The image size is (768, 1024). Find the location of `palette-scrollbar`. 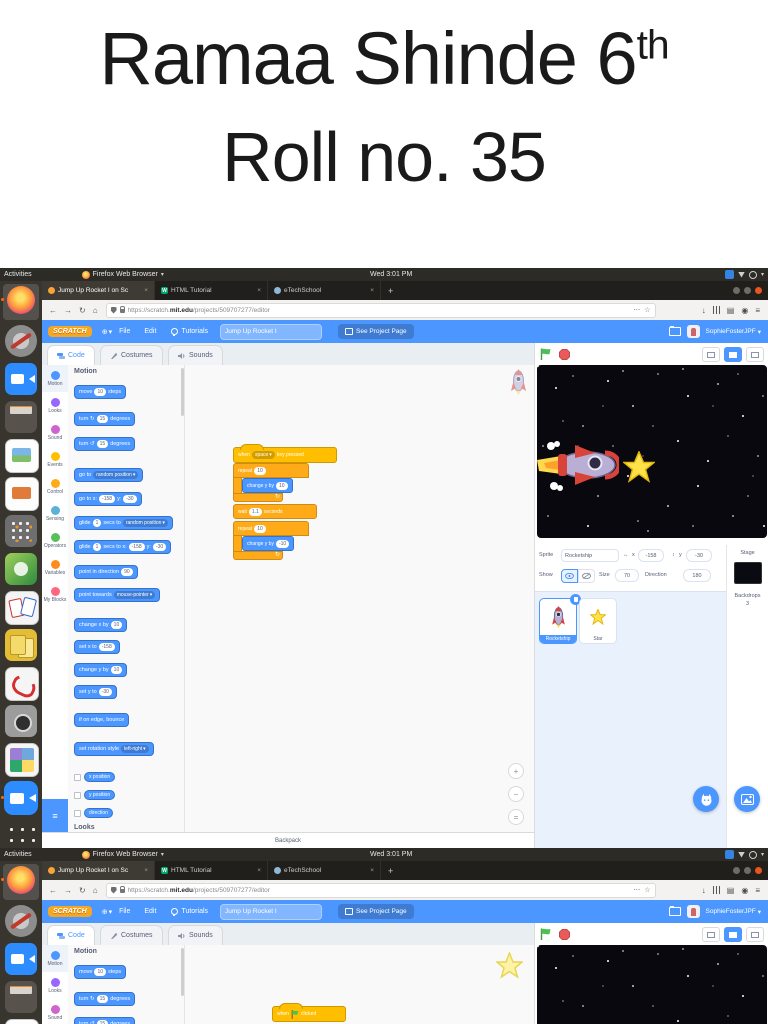

palette-scrollbar is located at coordinates (182, 972).